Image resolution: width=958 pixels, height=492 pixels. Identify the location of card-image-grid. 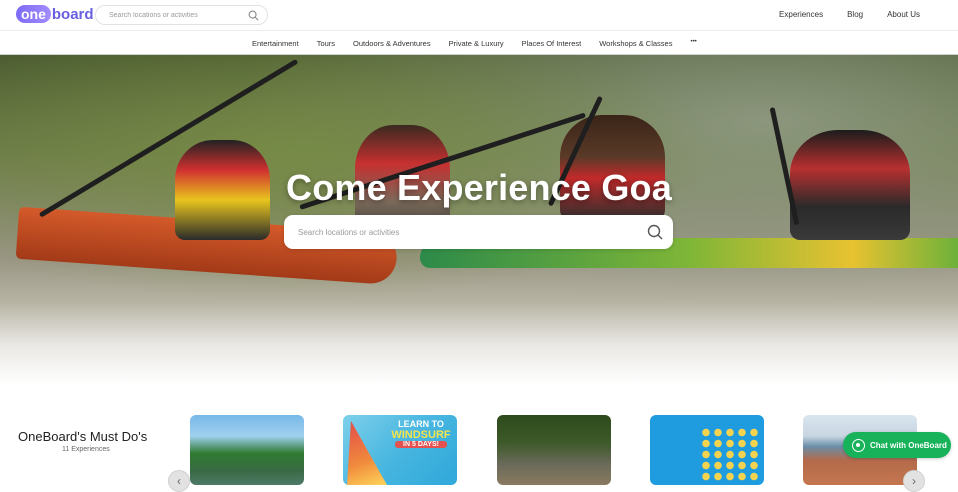
(730, 454).